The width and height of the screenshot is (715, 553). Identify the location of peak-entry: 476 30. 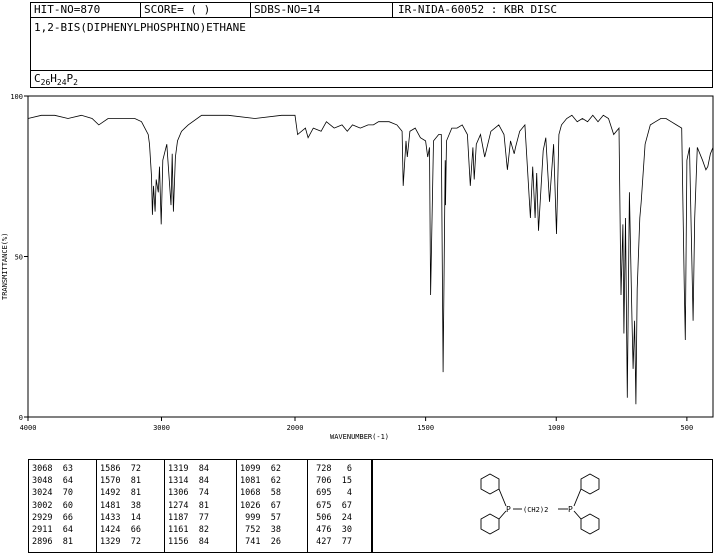
(331, 530).